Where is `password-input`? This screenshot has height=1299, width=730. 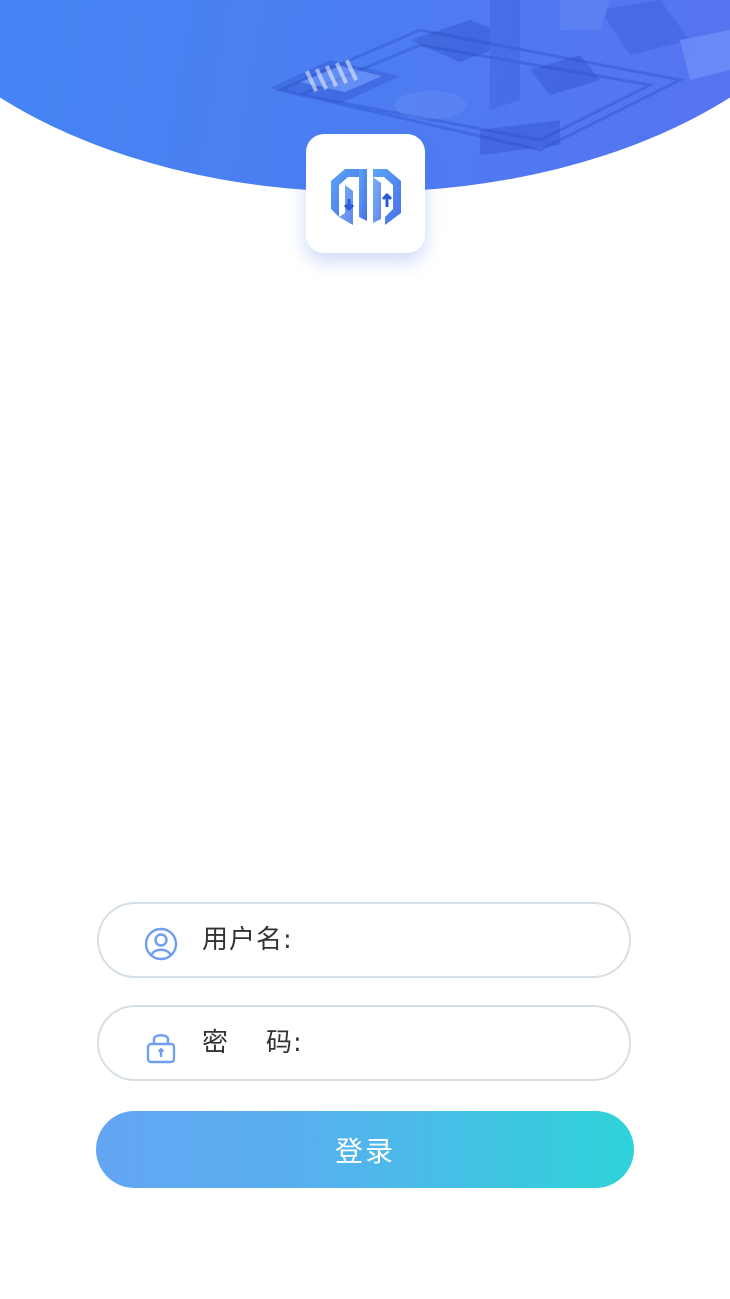 password-input is located at coordinates (457, 1044).